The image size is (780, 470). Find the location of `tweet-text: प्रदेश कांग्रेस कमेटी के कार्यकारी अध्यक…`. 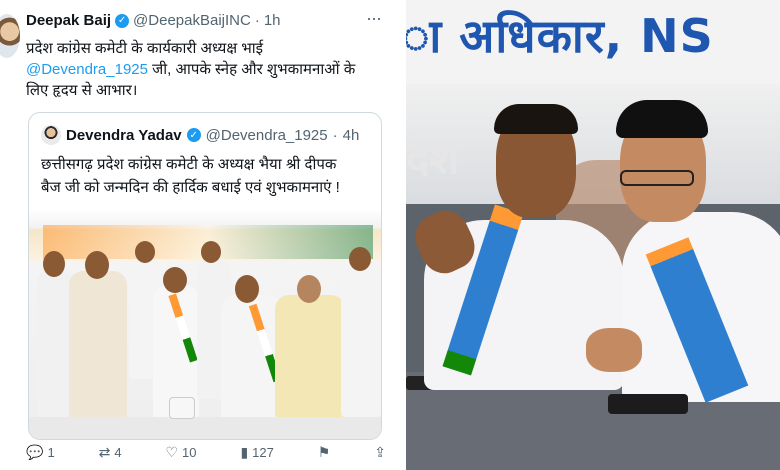

tweet-text: प्रदेश कांग्रेस कमेटी के कार्यकारी अध्यक… is located at coordinates (201, 69).